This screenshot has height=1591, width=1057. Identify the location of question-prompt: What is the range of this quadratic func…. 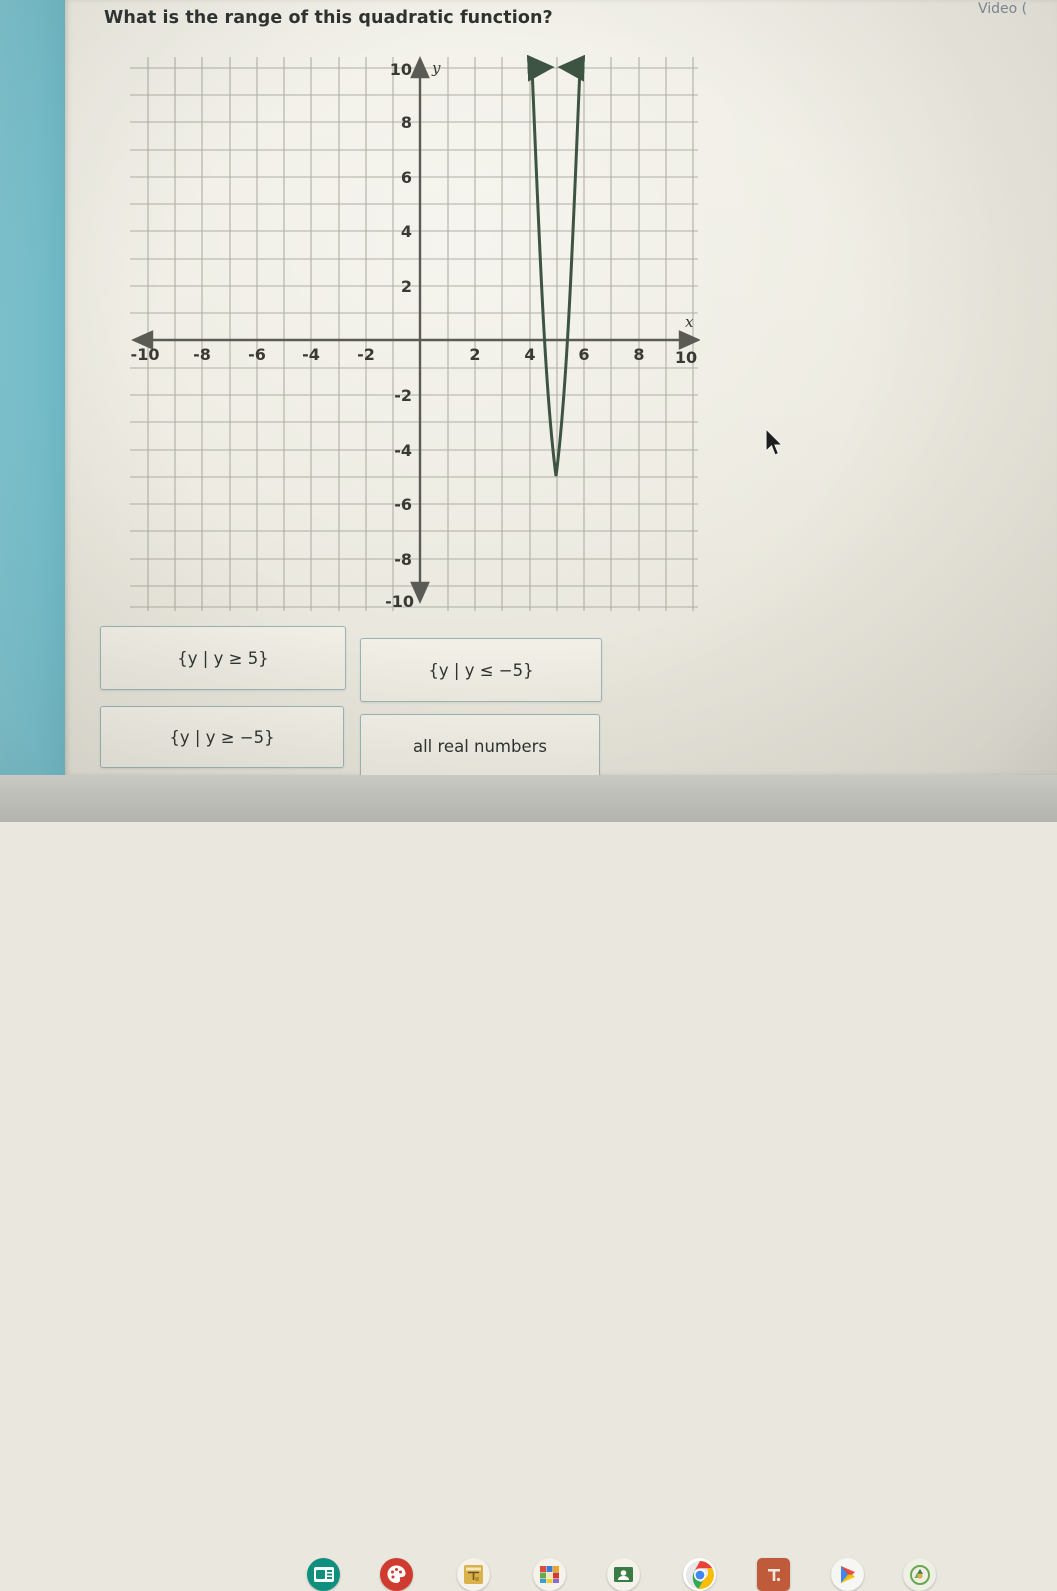
(328, 18).